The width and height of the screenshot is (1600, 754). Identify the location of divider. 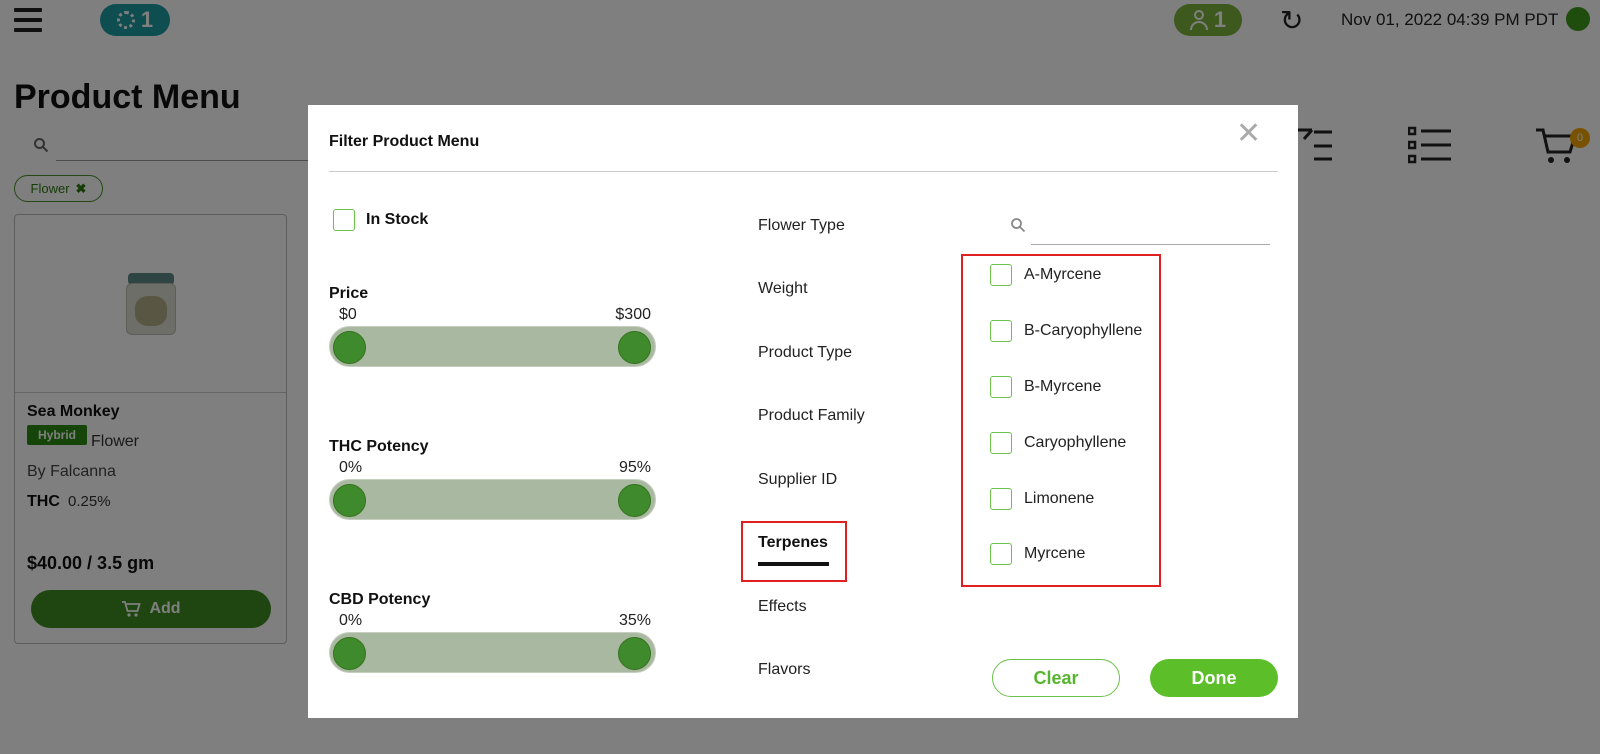
(803, 171).